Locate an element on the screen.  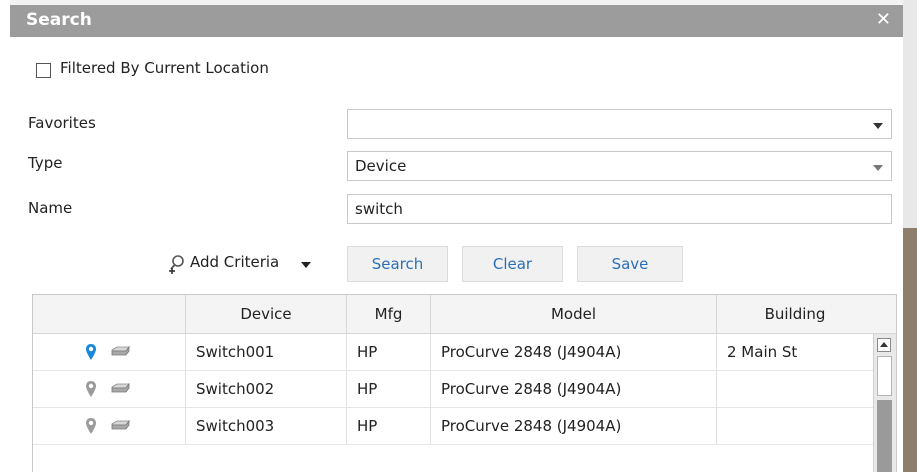
dialog-titlebar: Search ✕ is located at coordinates (456, 21).